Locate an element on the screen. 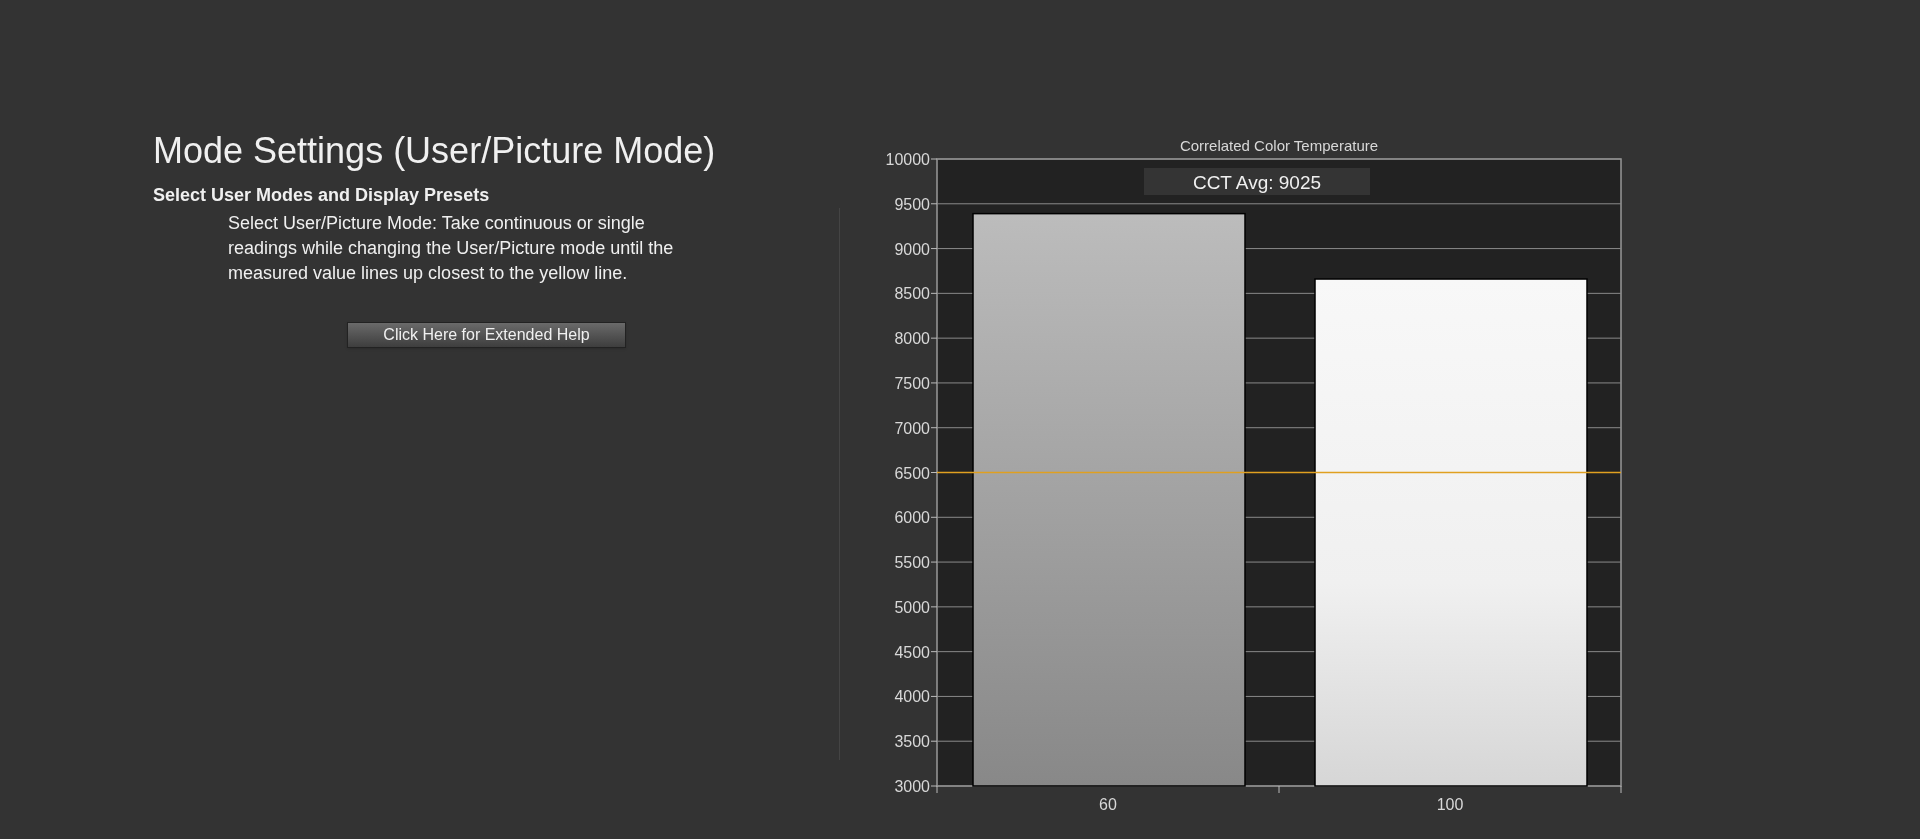 Image resolution: width=1920 pixels, height=839 pixels. chart-title: Correlated Color Temperature is located at coordinates (1279, 145).